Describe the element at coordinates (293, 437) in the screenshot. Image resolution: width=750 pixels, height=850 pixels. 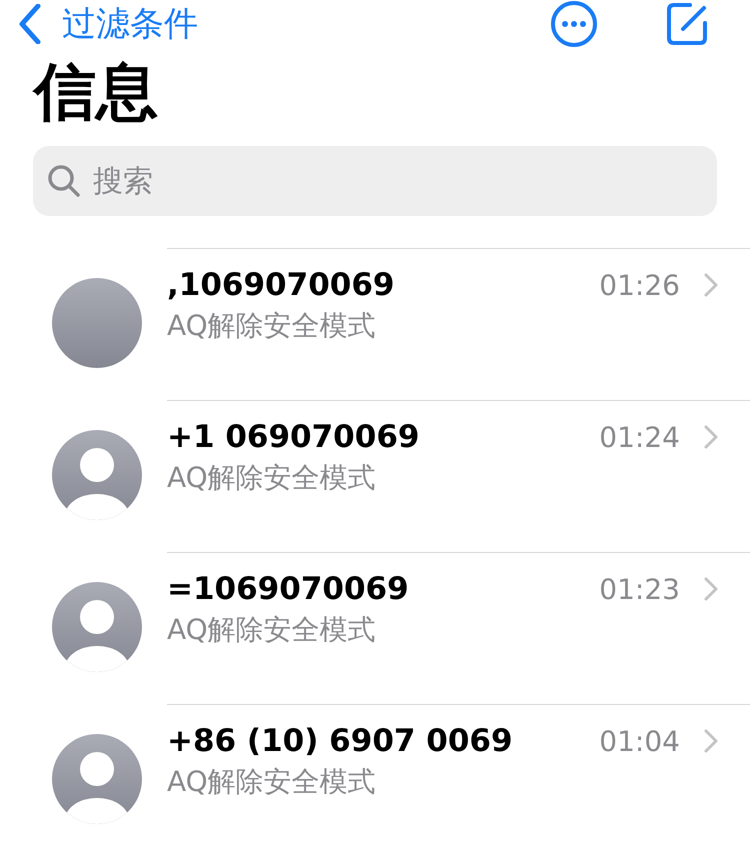
I see `contact-name: +1 069070069` at that location.